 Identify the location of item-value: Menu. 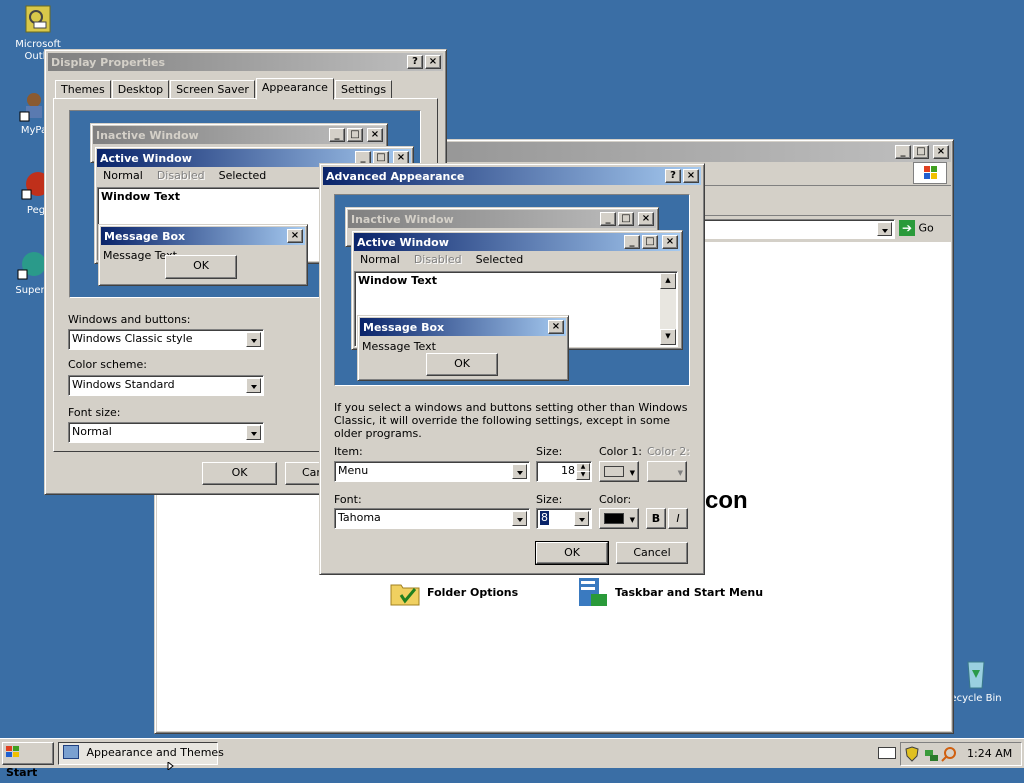
(353, 470).